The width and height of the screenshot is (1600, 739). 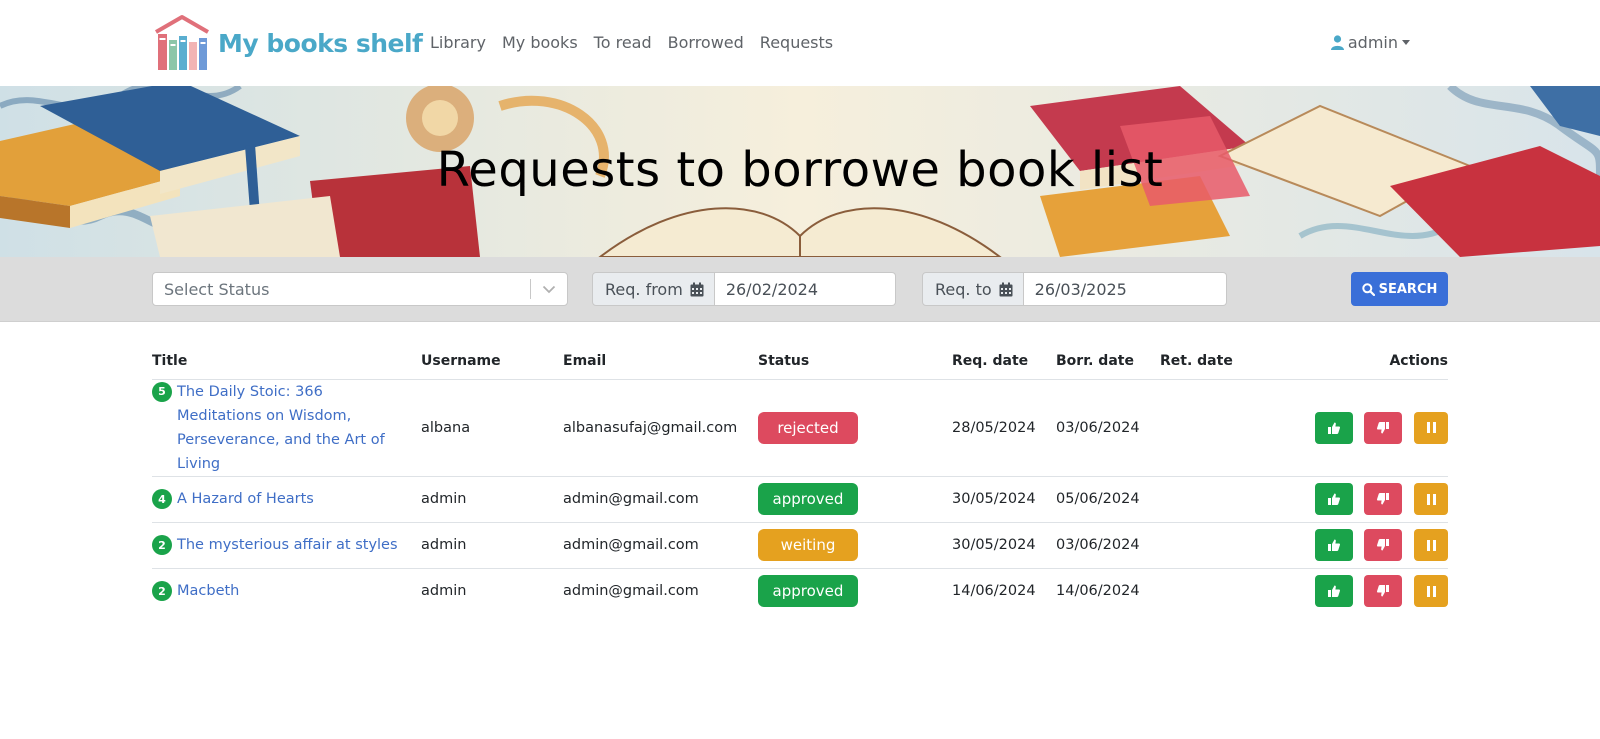 I want to click on book-title-link: The mysterious affair at styles, so click(x=287, y=545).